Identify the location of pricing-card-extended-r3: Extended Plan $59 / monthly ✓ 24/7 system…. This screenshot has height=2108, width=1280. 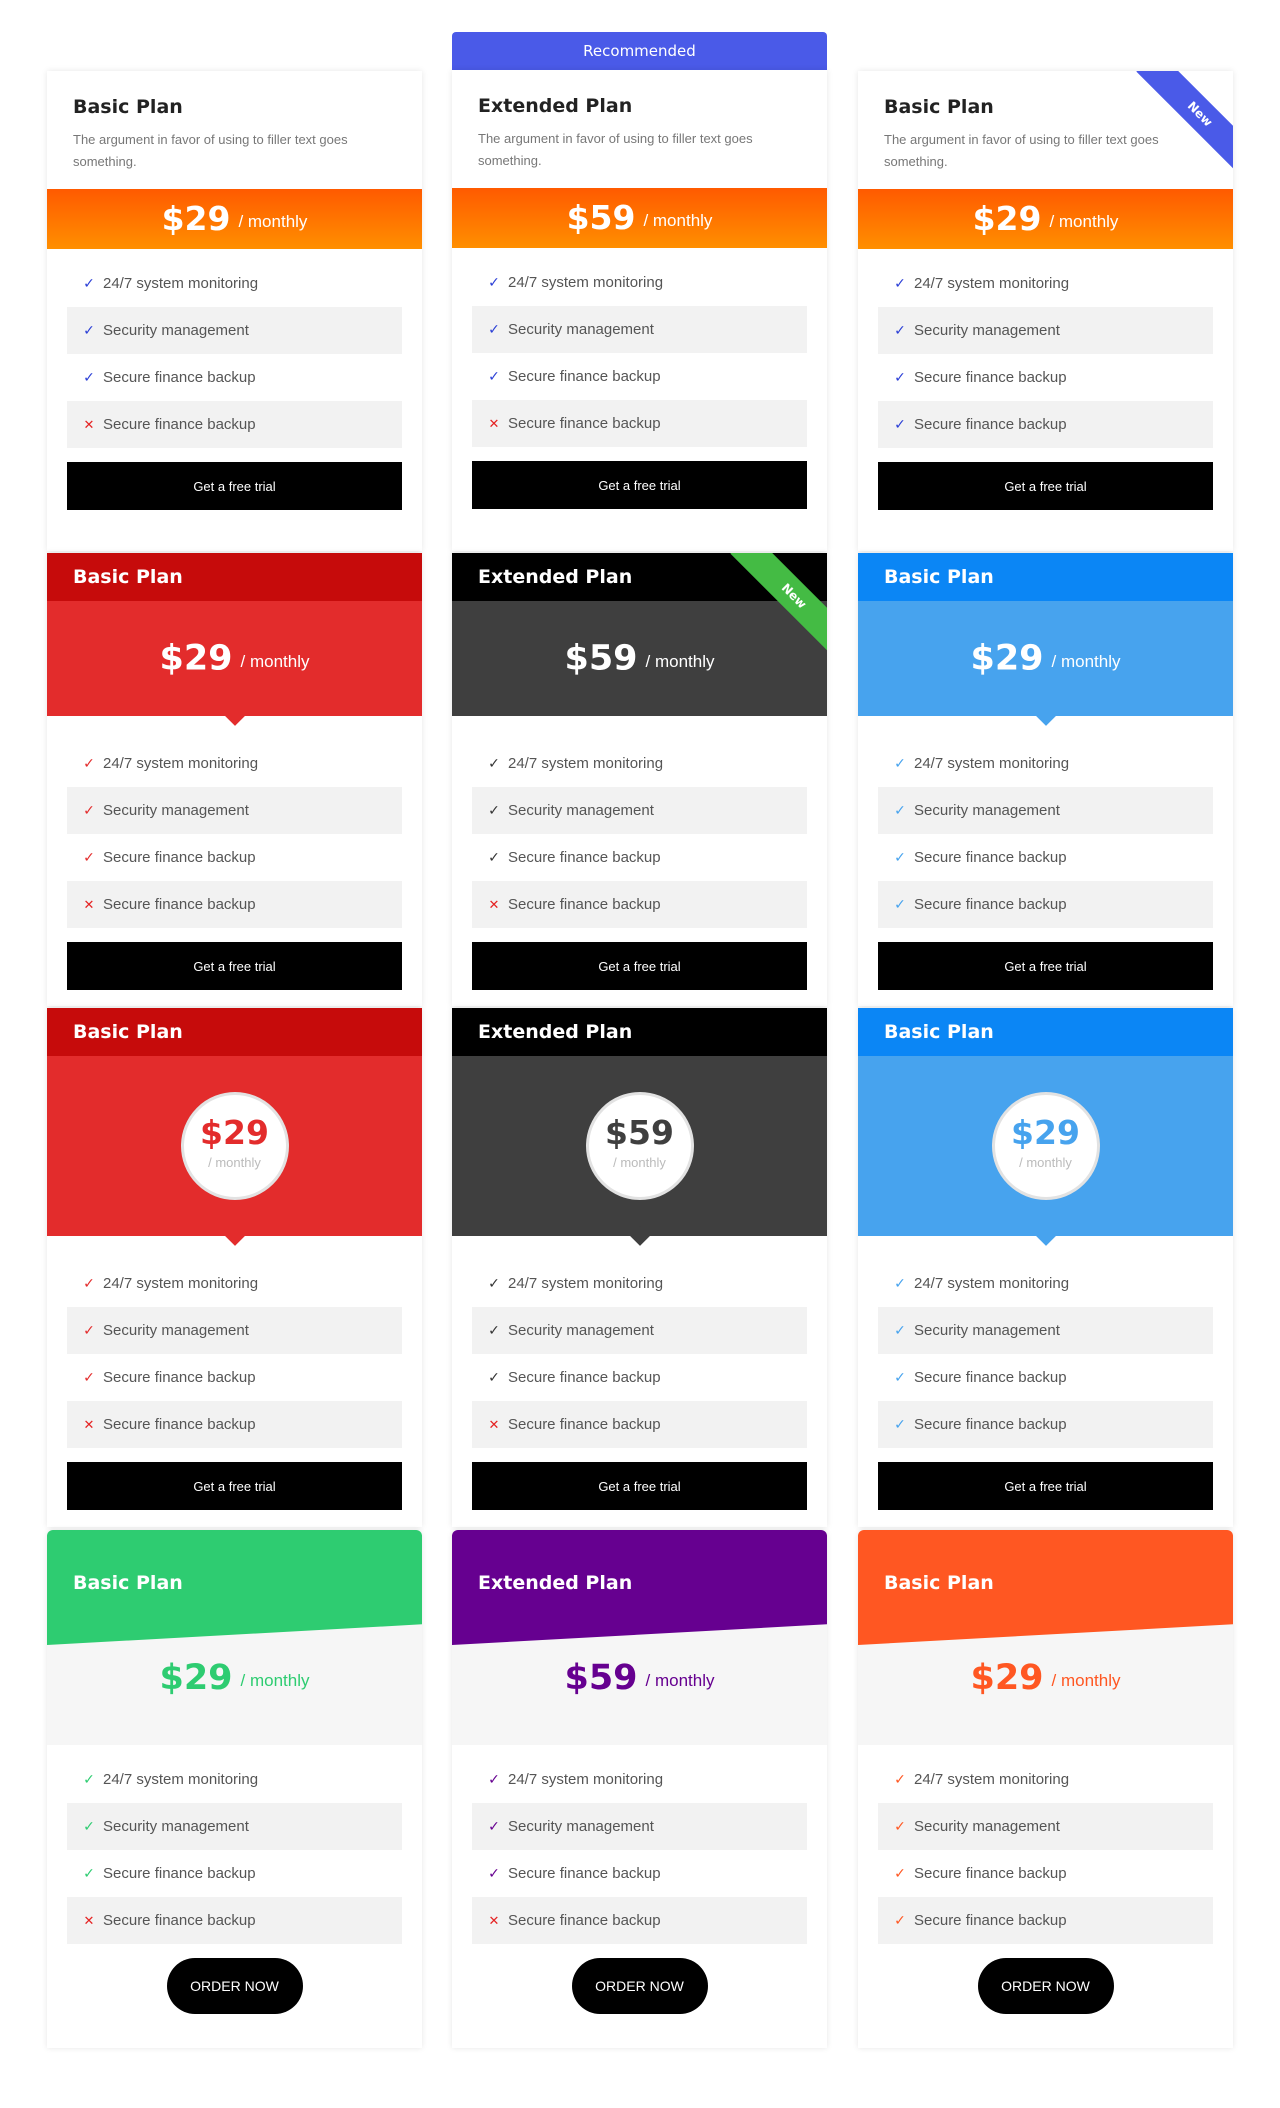
(639, 1267).